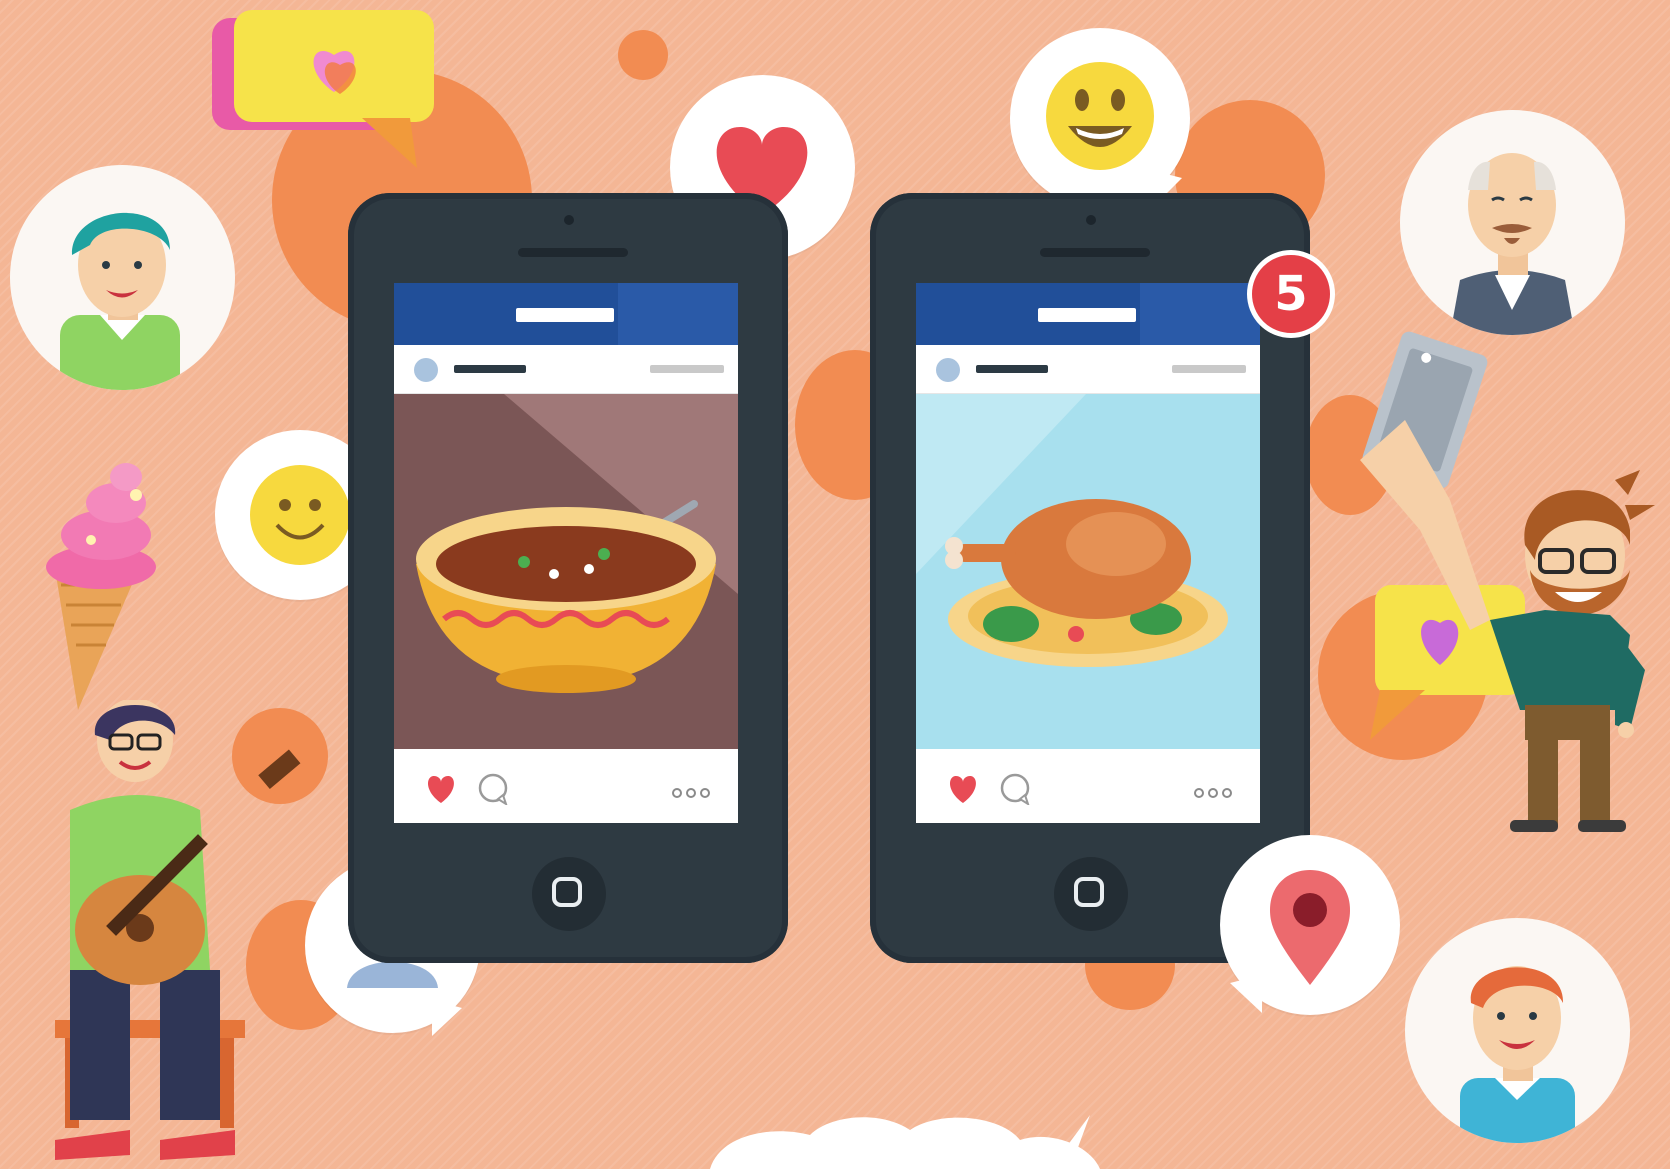  Describe the element at coordinates (178, 930) in the screenshot. I see `guitar-player-character` at that location.